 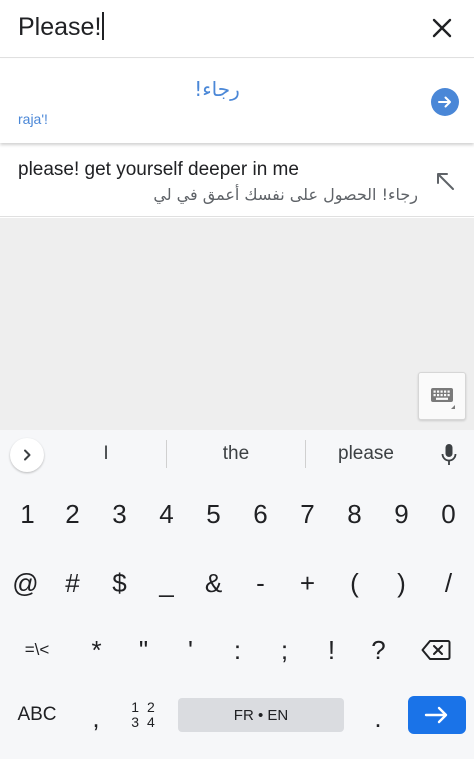 I want to click on key-0: 0, so click(x=448, y=514).